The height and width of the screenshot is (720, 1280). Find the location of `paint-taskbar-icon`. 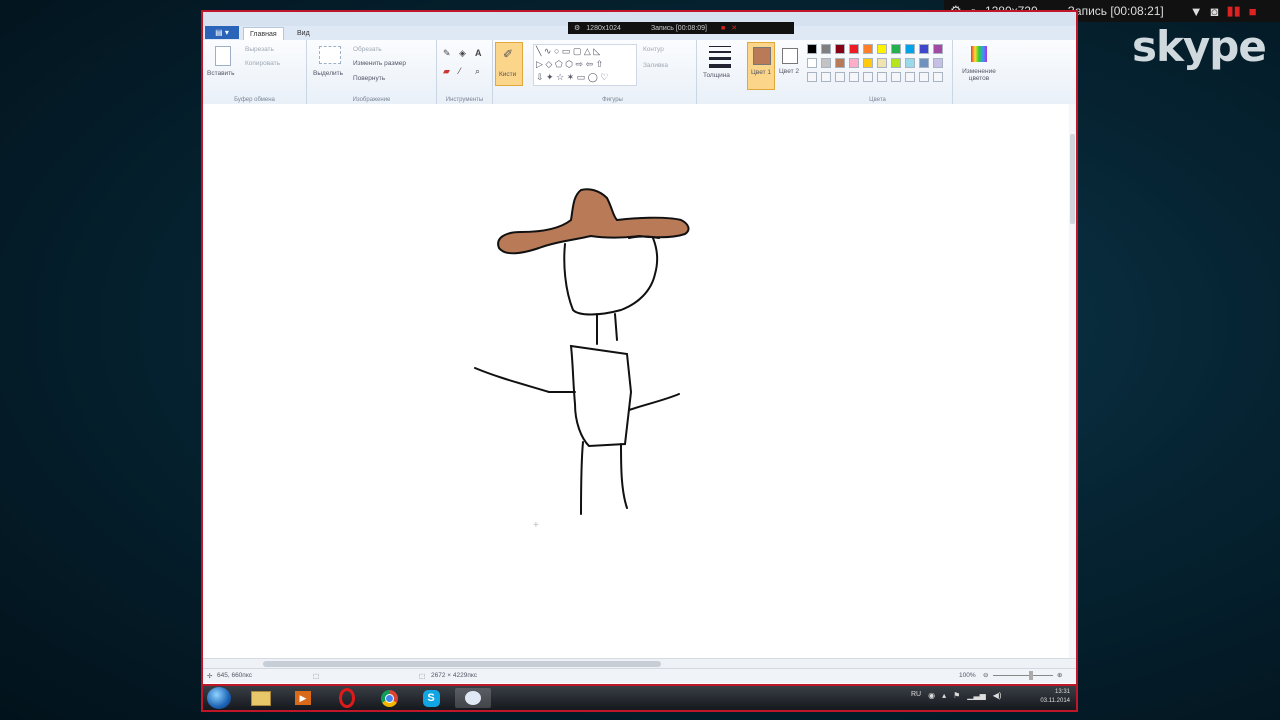

paint-taskbar-icon is located at coordinates (473, 698).